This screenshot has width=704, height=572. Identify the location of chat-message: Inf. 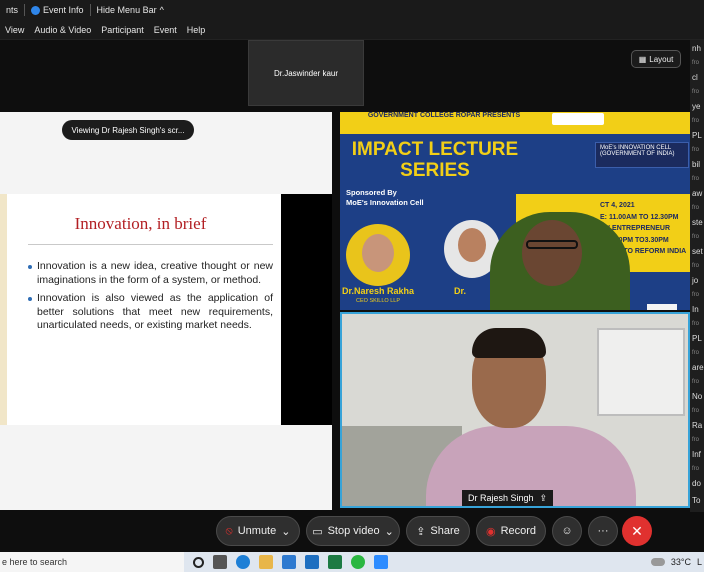
(696, 454).